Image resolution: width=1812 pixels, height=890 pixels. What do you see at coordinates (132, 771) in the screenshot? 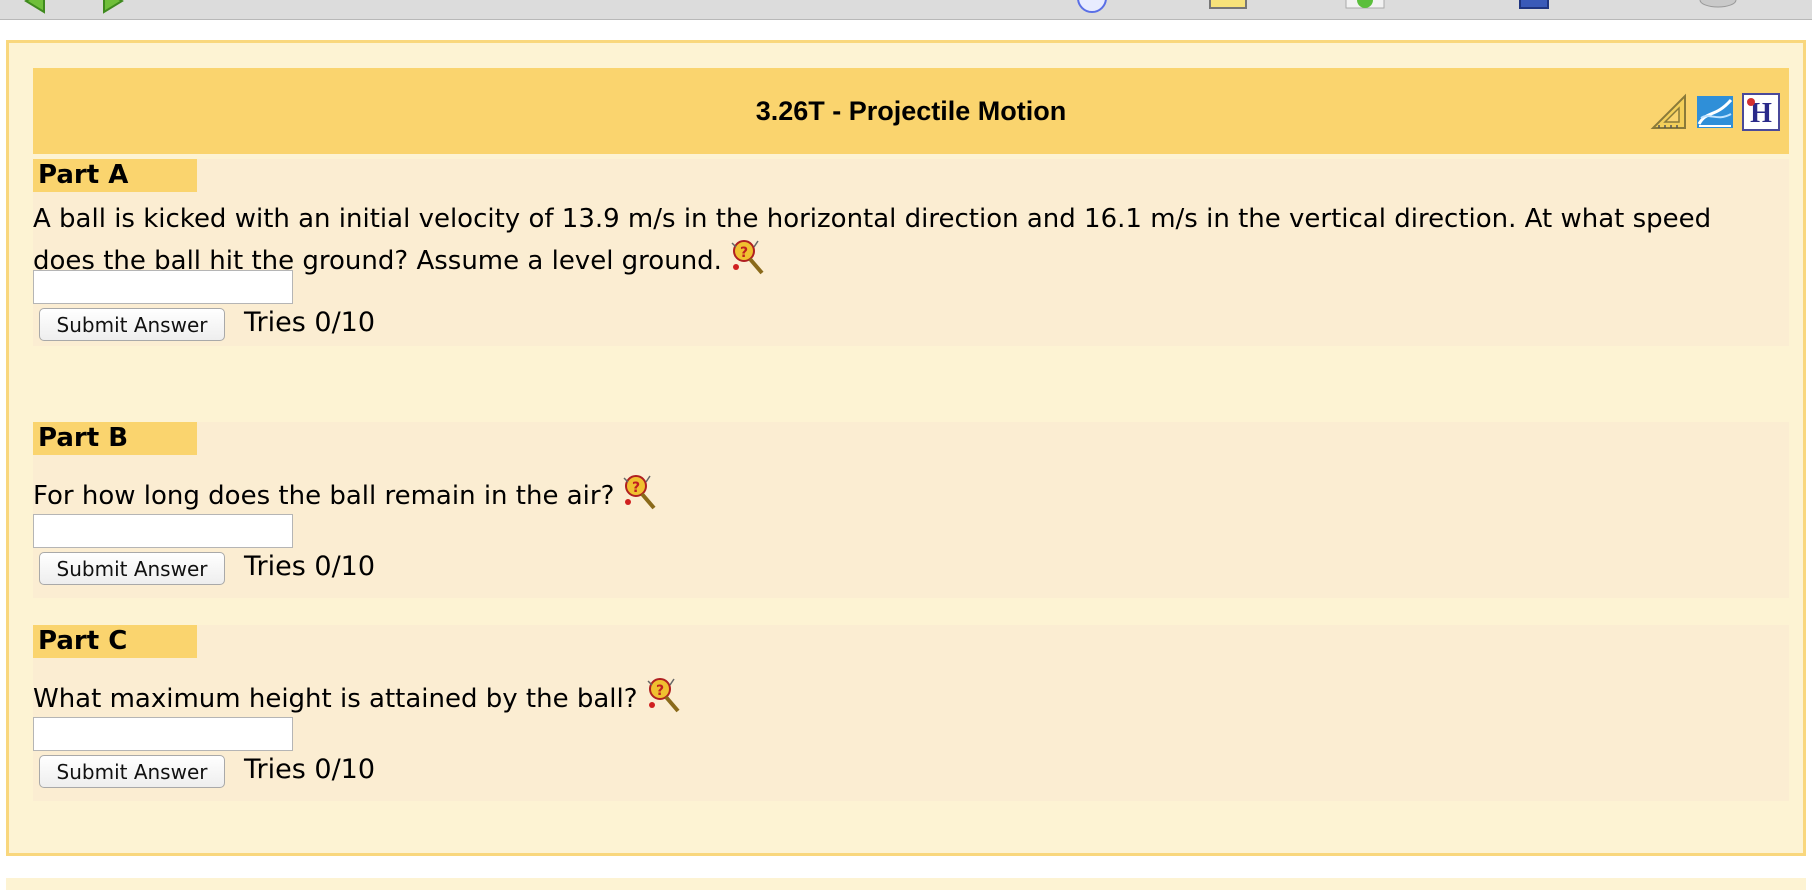
I see `part-c-submit-button: Submit Answer` at bounding box center [132, 771].